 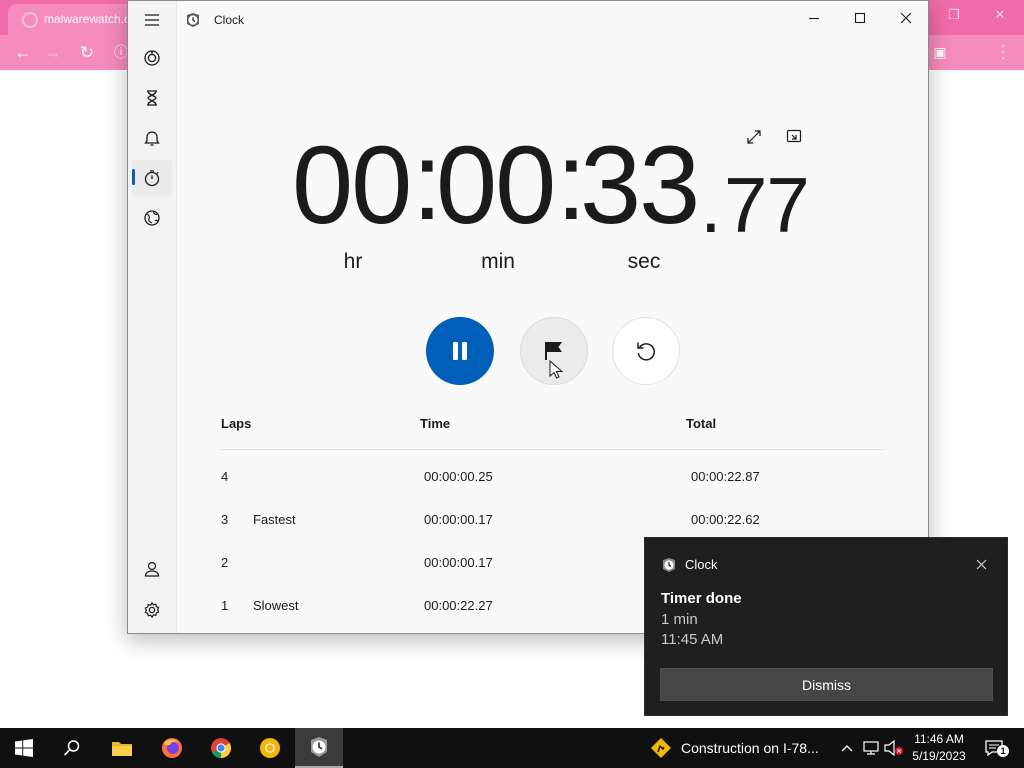 What do you see at coordinates (458, 476) in the screenshot?
I see `lap-time: 00:00:00.25` at bounding box center [458, 476].